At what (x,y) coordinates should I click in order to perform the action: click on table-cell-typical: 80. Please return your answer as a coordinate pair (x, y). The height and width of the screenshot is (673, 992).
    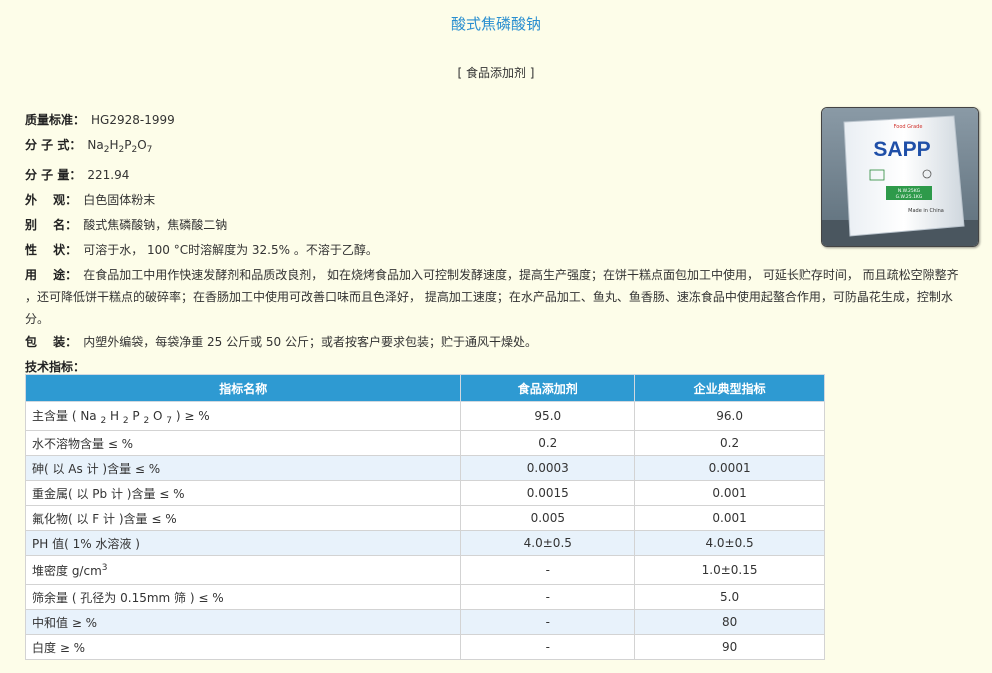
    Looking at the image, I should click on (729, 622).